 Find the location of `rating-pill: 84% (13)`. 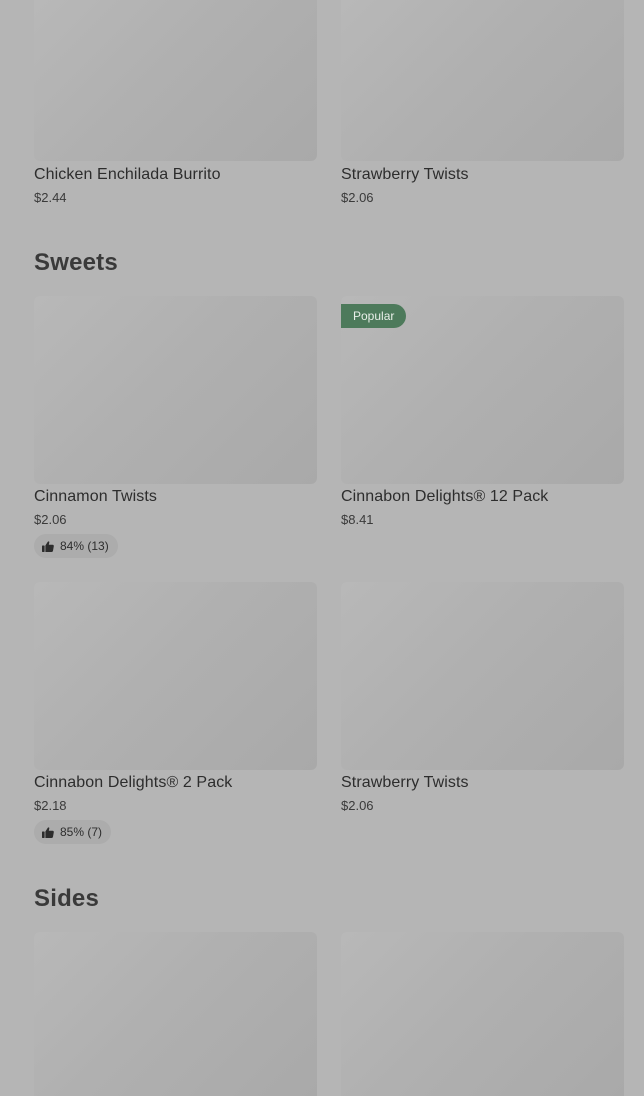

rating-pill: 84% (13) is located at coordinates (76, 546).